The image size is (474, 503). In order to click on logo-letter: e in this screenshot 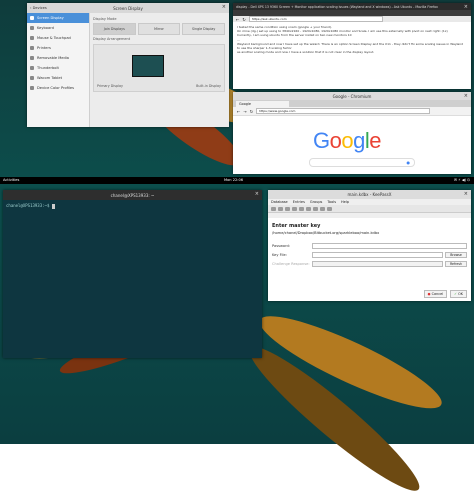, I will do `click(375, 140)`.